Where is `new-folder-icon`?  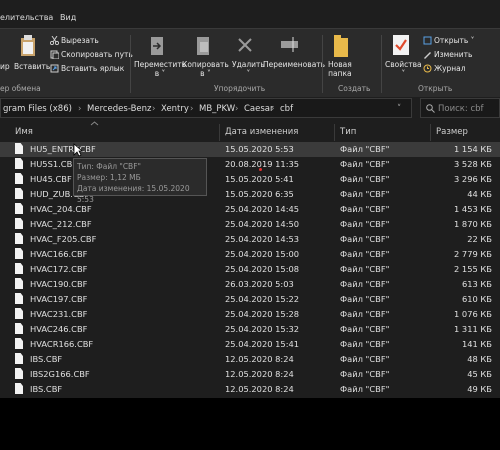 new-folder-icon is located at coordinates (341, 46).